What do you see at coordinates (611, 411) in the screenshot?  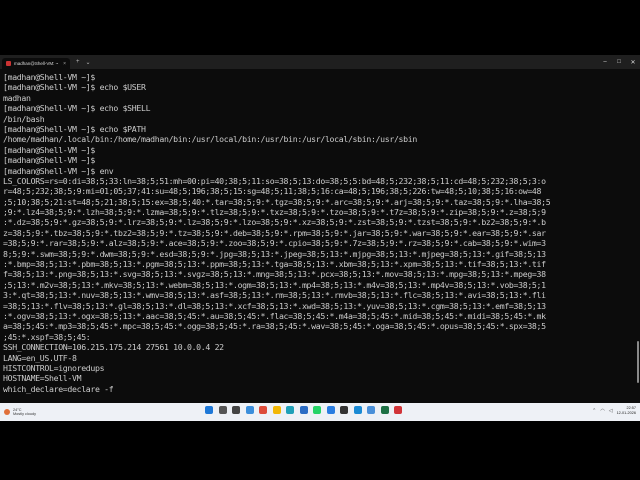 I see `volume-icon: ◁` at bounding box center [611, 411].